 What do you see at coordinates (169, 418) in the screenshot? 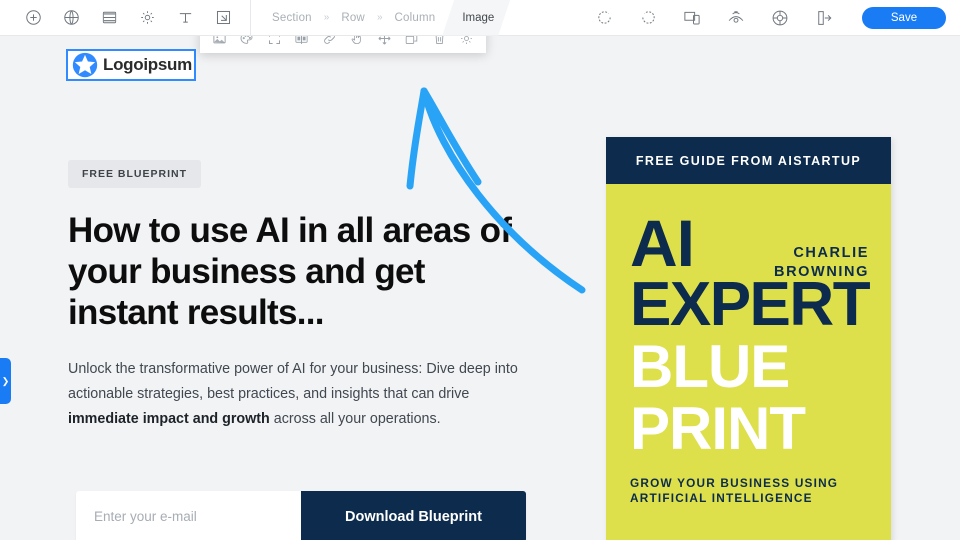
I see `paragraph-emphasis: immediate impact and growth` at bounding box center [169, 418].